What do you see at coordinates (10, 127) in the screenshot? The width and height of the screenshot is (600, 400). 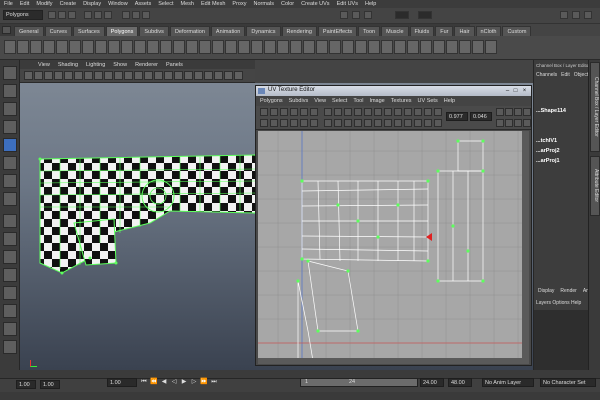 I see `move-tool-icon` at bounding box center [10, 127].